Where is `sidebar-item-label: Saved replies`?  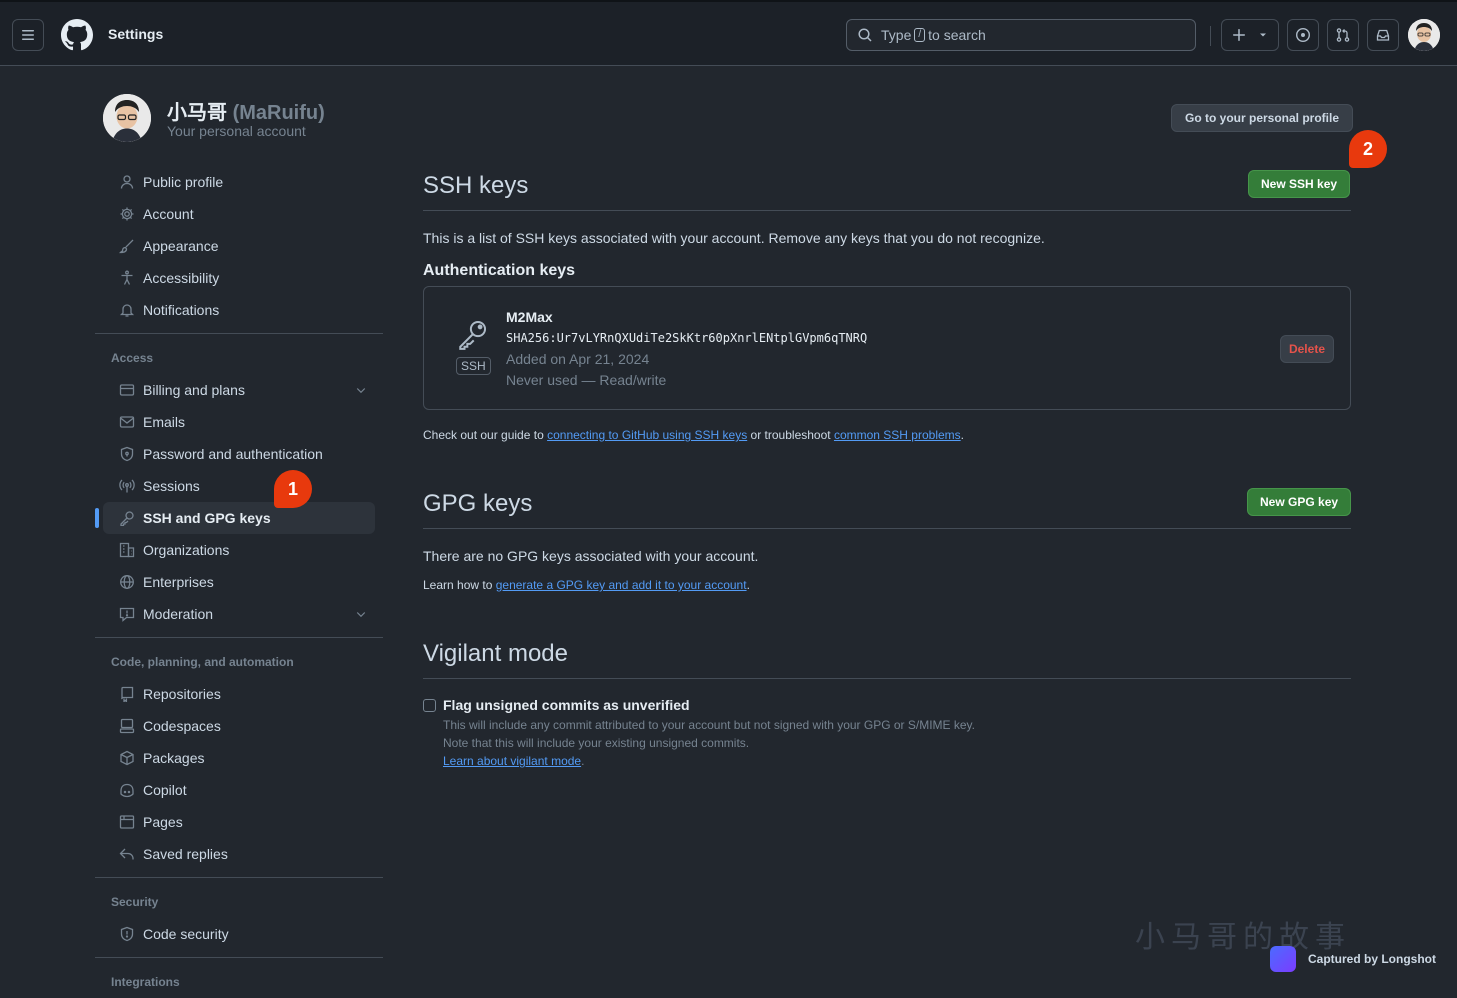 sidebar-item-label: Saved replies is located at coordinates (185, 854).